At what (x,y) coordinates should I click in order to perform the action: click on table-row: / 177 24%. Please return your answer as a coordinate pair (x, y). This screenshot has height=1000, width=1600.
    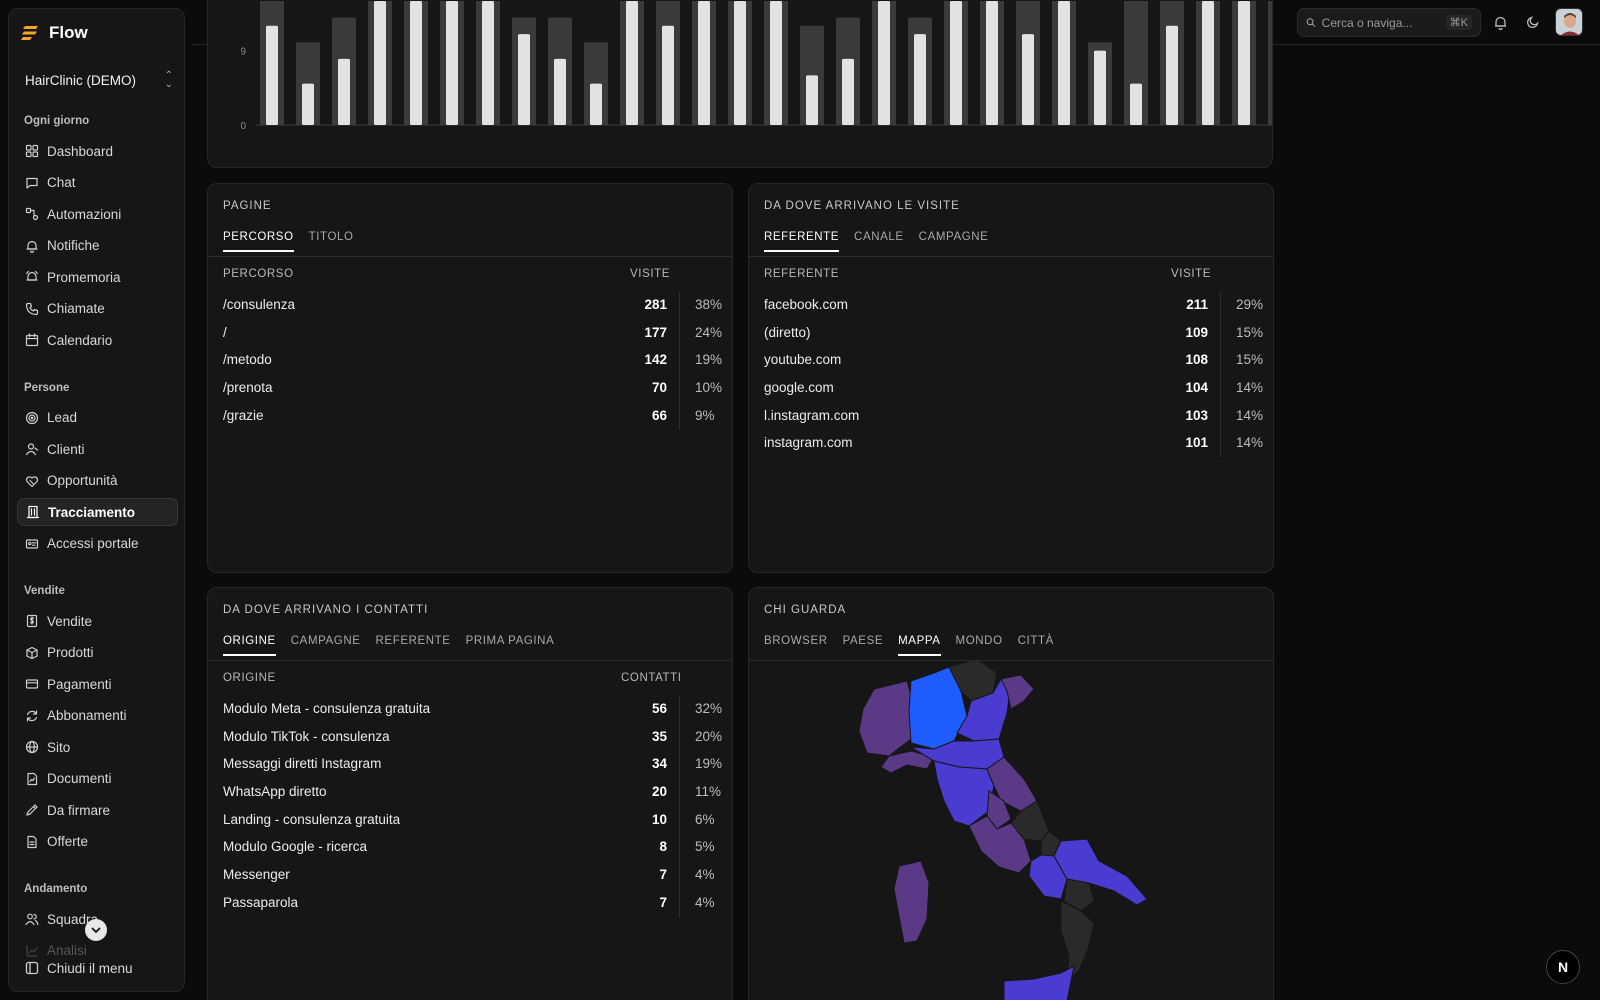
    Looking at the image, I should click on (470, 334).